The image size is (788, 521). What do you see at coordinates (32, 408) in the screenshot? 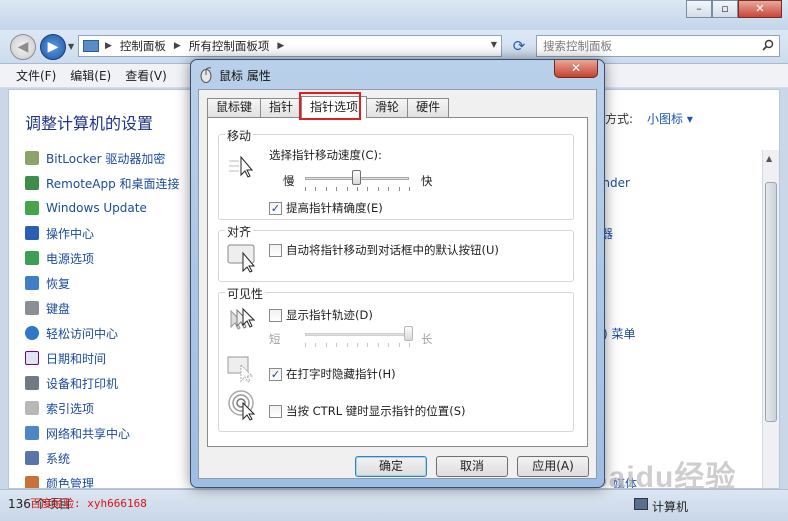
I see `indexing-icon` at bounding box center [32, 408].